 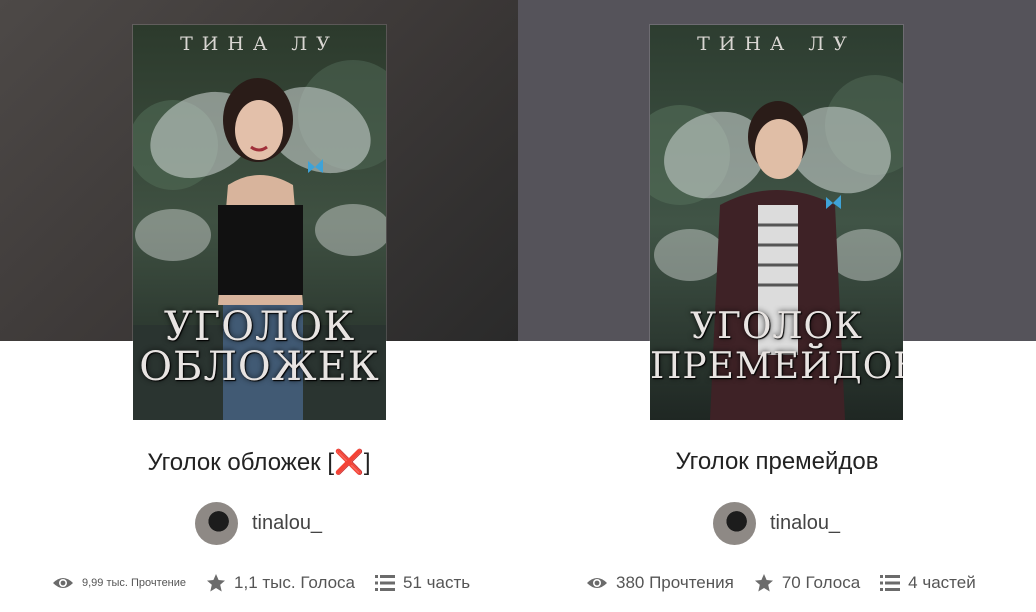 I want to click on reads-count: 380 Прочтения, so click(x=675, y=582).